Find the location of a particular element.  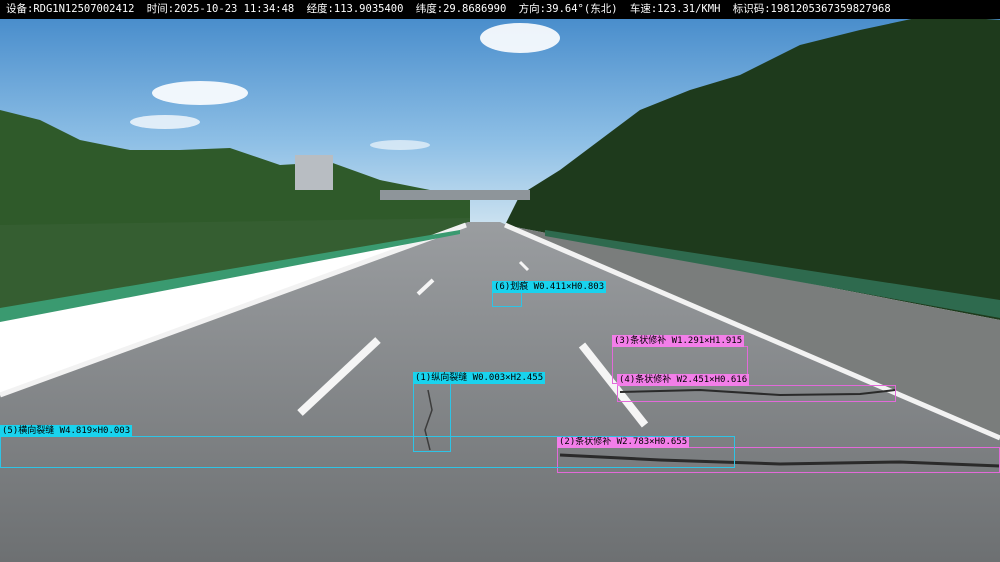

heading: 方向:39.64°(东北) is located at coordinates (568, 9).